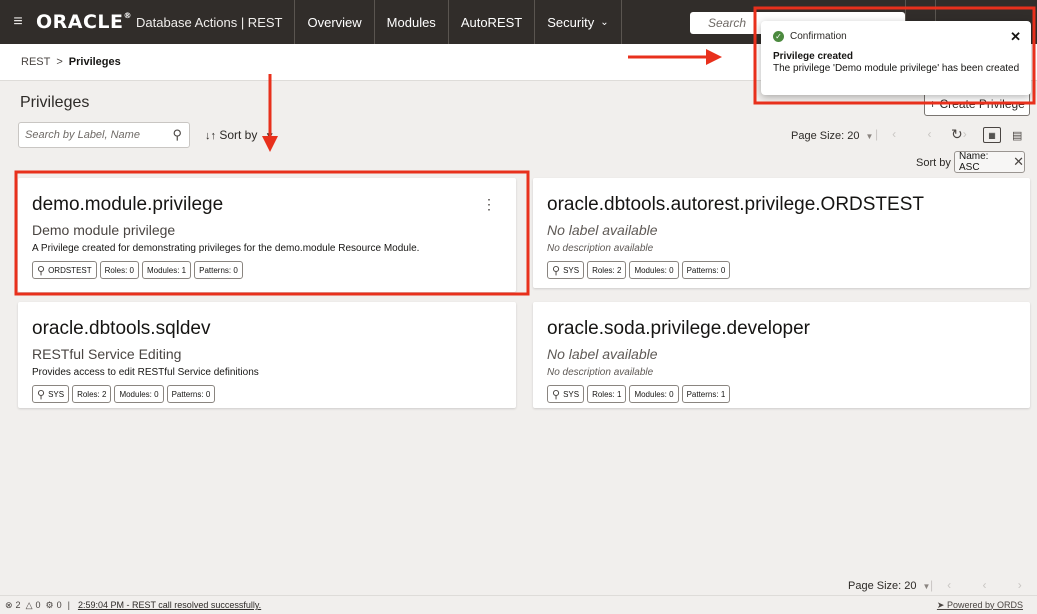 The height and width of the screenshot is (614, 1037). I want to click on sort-by-label: Sort by, so click(238, 135).